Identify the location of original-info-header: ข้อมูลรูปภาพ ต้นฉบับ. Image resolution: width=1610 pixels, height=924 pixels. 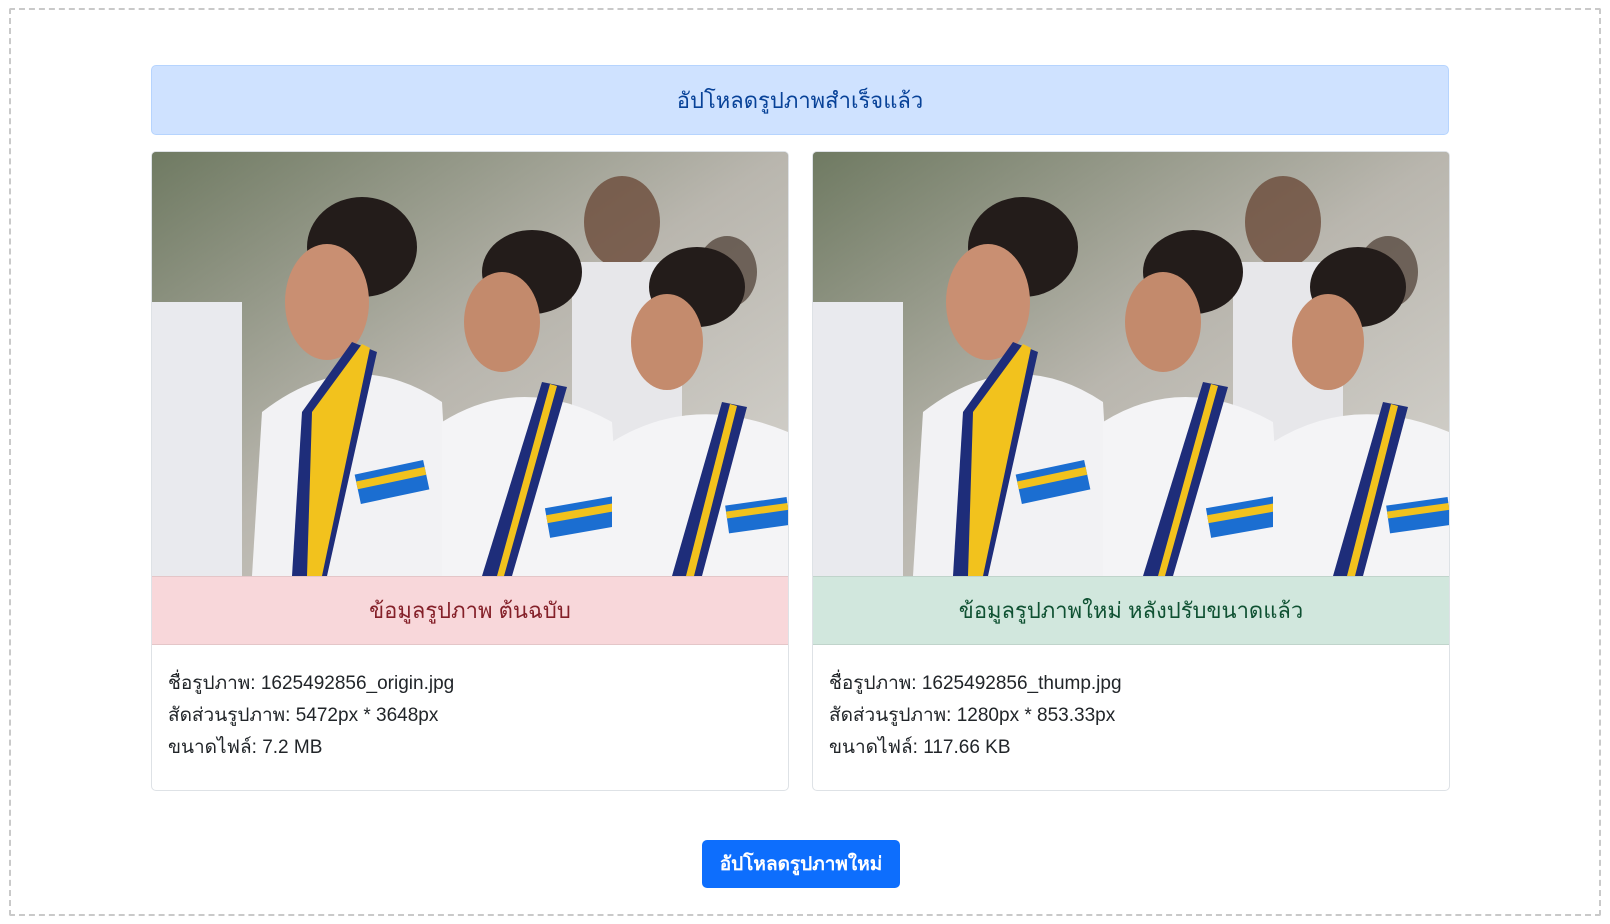
(470, 610).